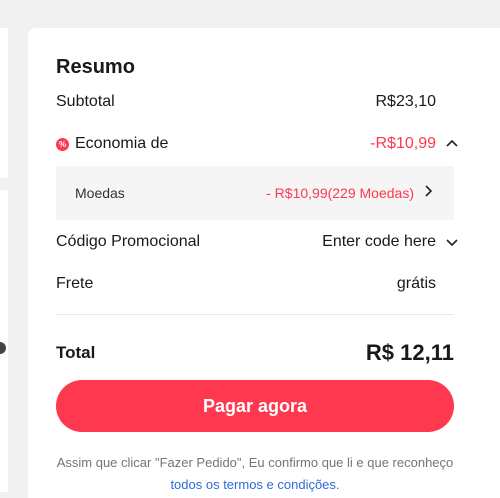 This screenshot has height=498, width=500. Describe the element at coordinates (255, 314) in the screenshot. I see `divider` at that location.